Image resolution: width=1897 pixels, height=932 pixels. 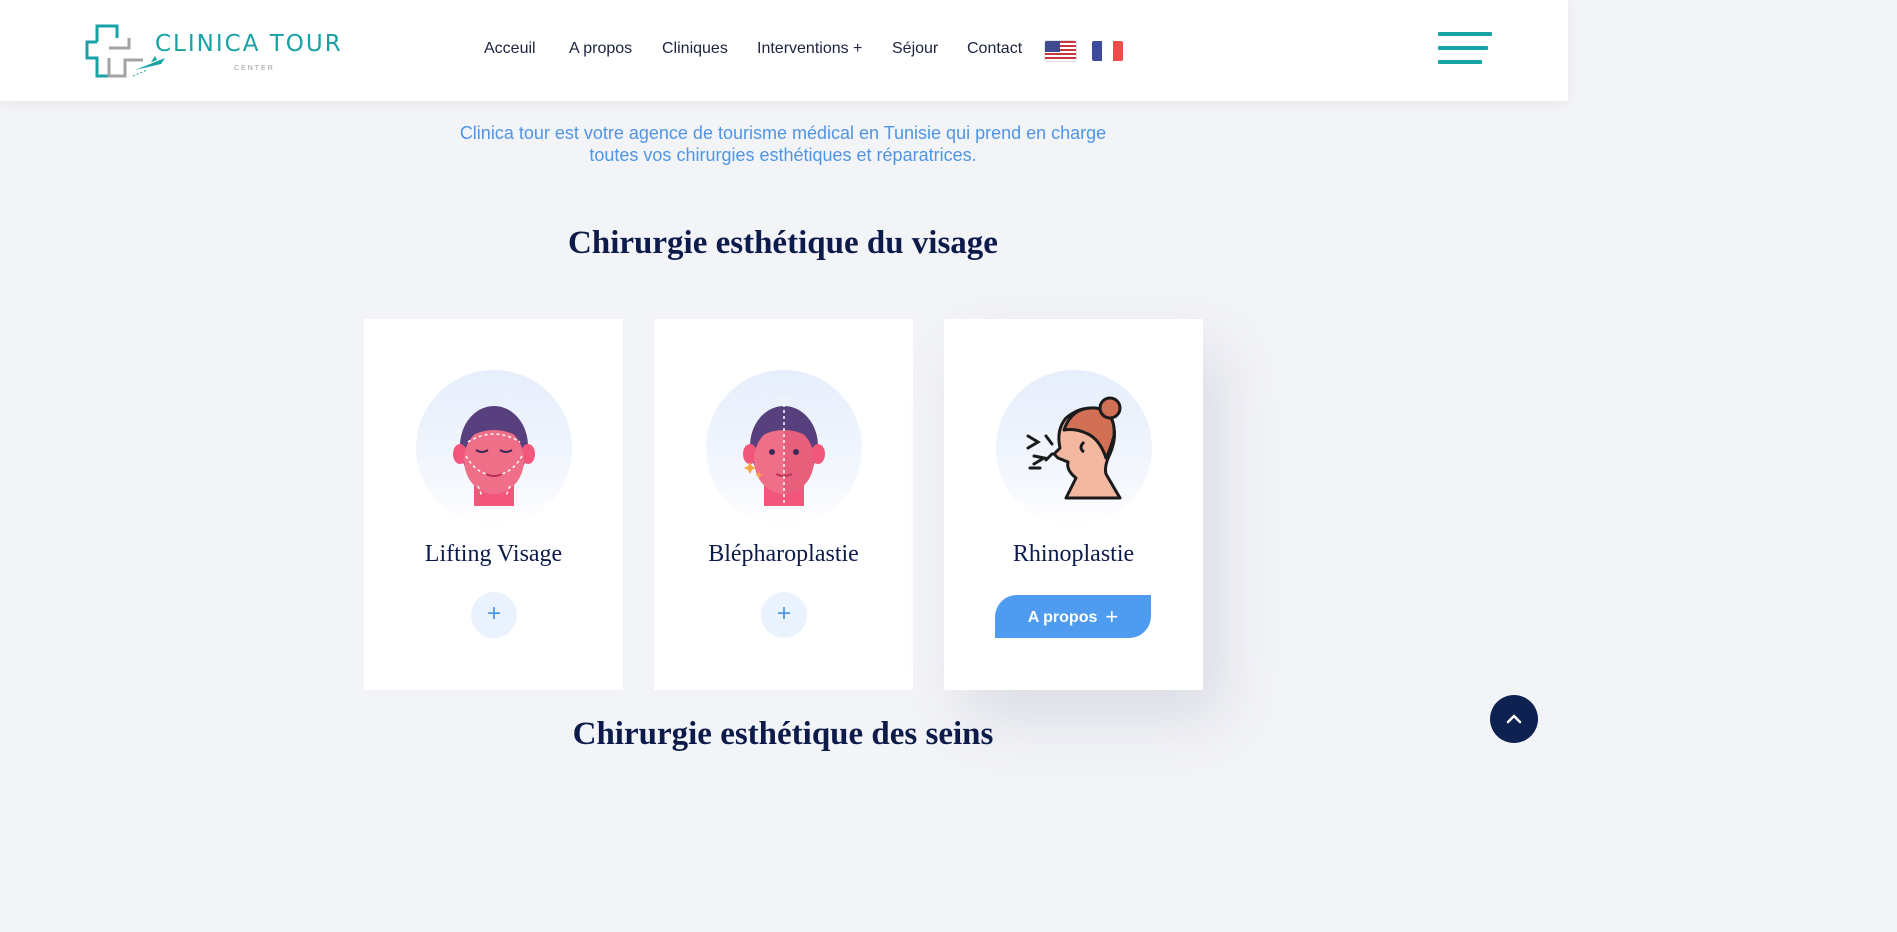 I want to click on logo-subtitle: CENTER, so click(x=254, y=68).